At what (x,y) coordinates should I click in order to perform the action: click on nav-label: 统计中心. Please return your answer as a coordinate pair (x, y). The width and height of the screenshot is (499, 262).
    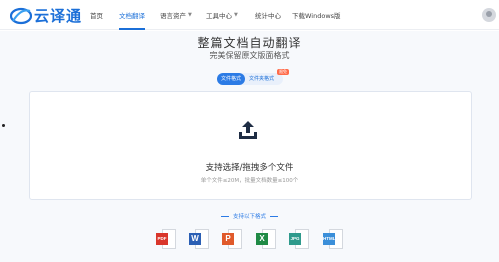
    Looking at the image, I should click on (268, 16).